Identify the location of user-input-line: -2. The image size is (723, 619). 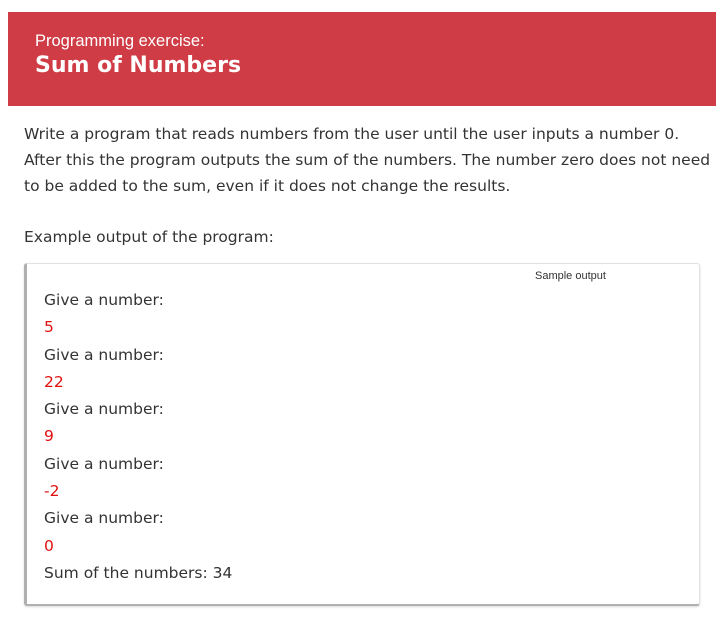
(52, 491).